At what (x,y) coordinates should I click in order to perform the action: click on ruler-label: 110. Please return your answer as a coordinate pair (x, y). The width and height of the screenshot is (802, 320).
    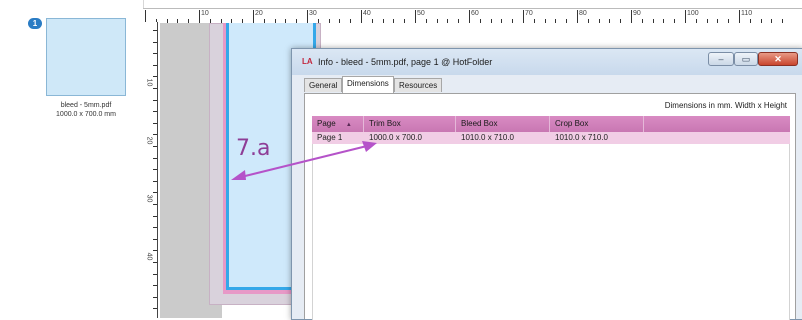
    Looking at the image, I should click on (747, 13).